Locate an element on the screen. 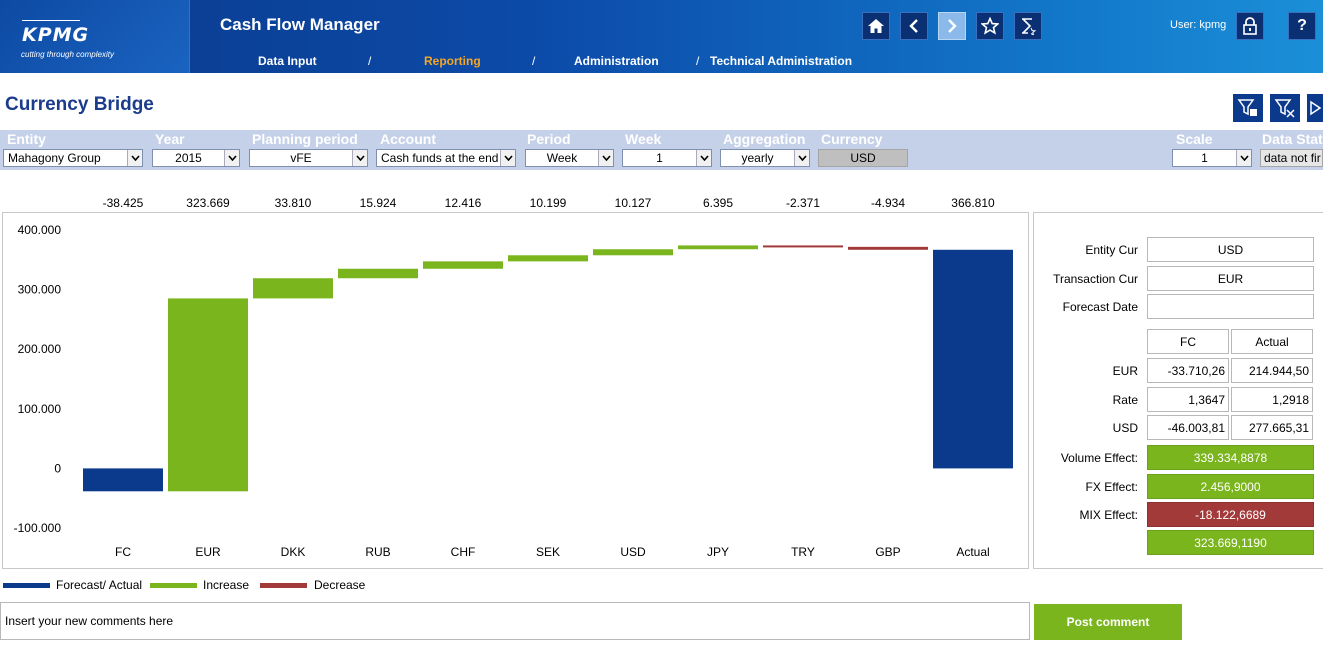 The height and width of the screenshot is (651, 1323). kpmg-logo: KPMG cutting through complexity is located at coordinates (95, 36).